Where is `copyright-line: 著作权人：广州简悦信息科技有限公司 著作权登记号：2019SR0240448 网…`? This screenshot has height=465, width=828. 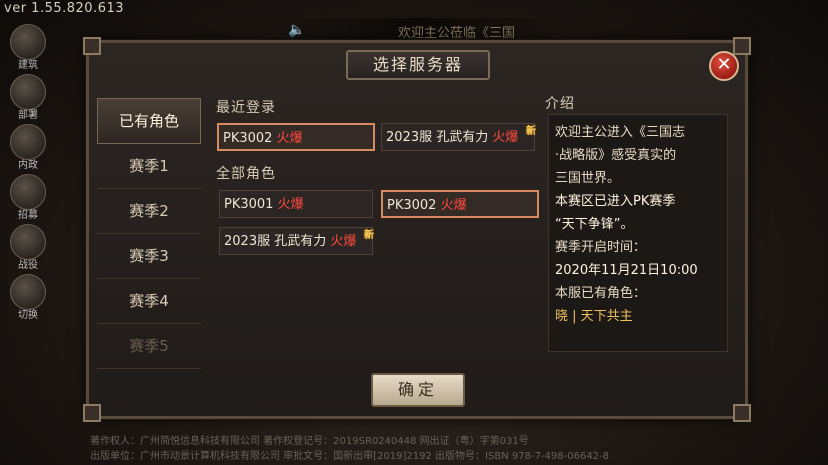 copyright-line: 著作权人：广州简悦信息科技有限公司 著作权登记号：2019SR0240448 网… is located at coordinates (309, 441).